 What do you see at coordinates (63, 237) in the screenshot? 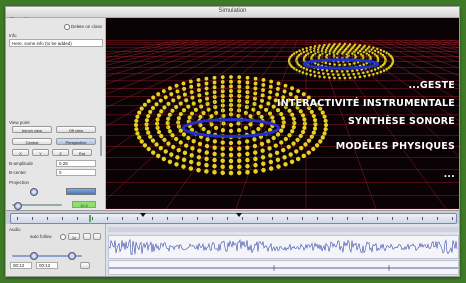
I see `auto-follow-checkbox` at bounding box center [63, 237].